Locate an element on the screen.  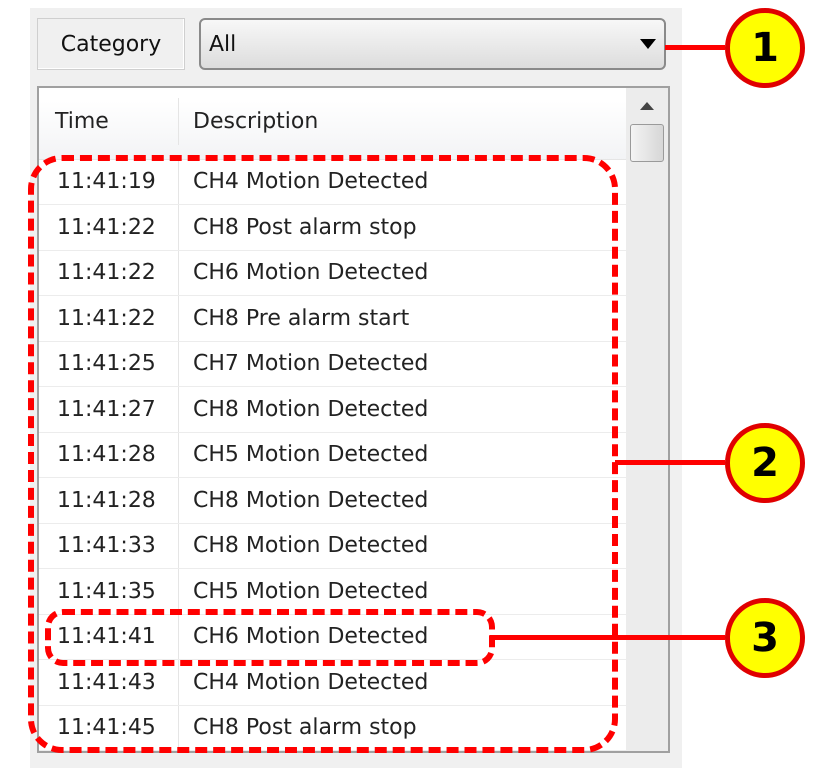
scrollbar is located at coordinates (647, 419).